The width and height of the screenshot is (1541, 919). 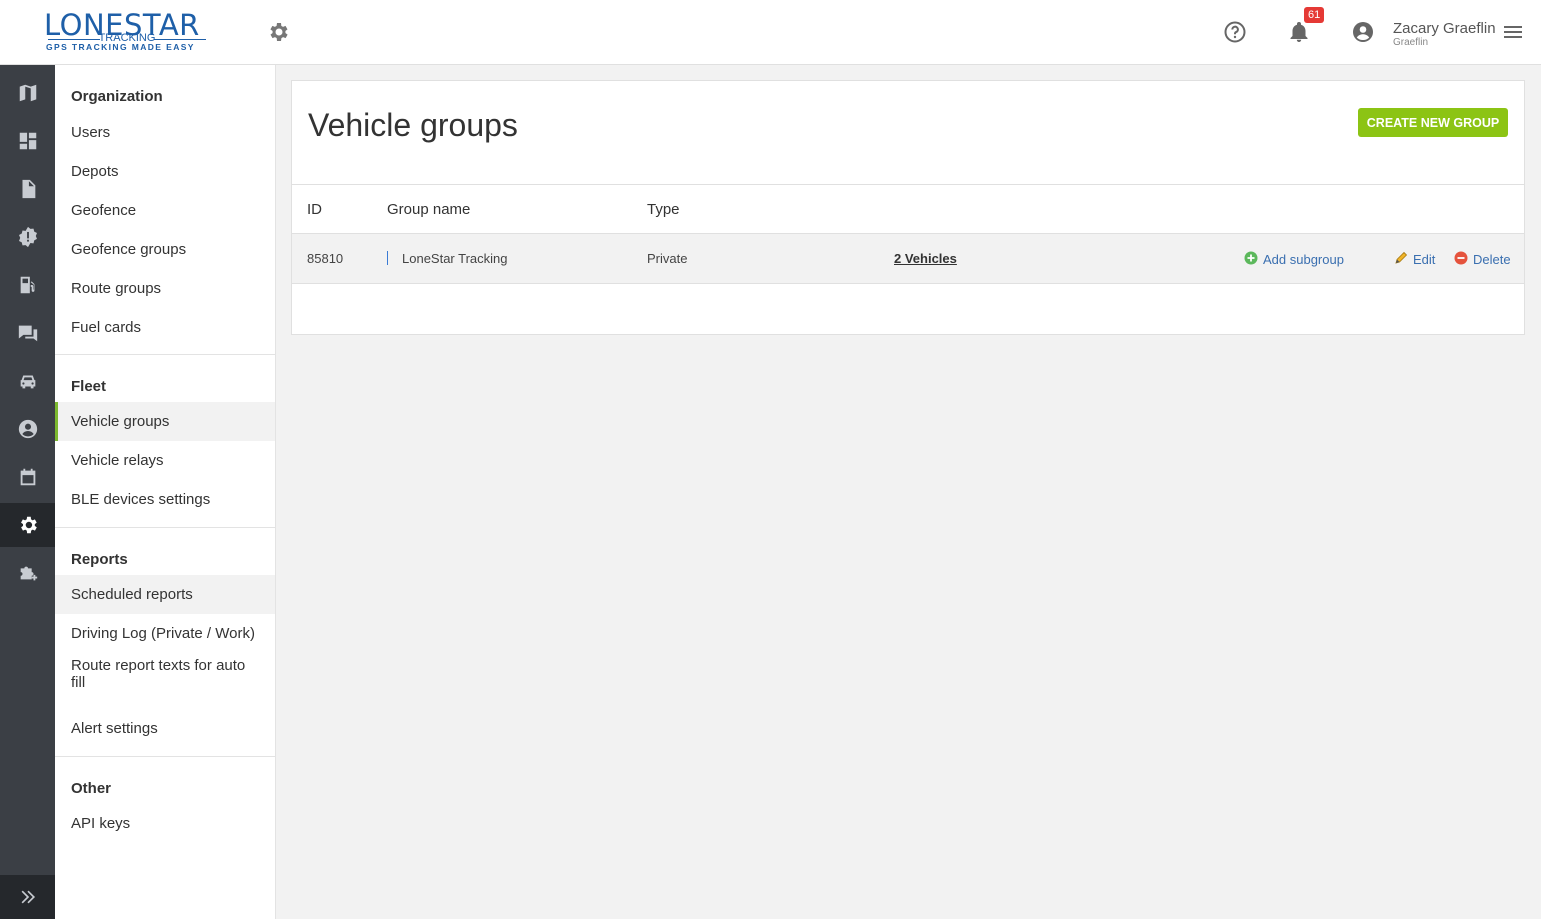 What do you see at coordinates (27, 381) in the screenshot?
I see `car-icon` at bounding box center [27, 381].